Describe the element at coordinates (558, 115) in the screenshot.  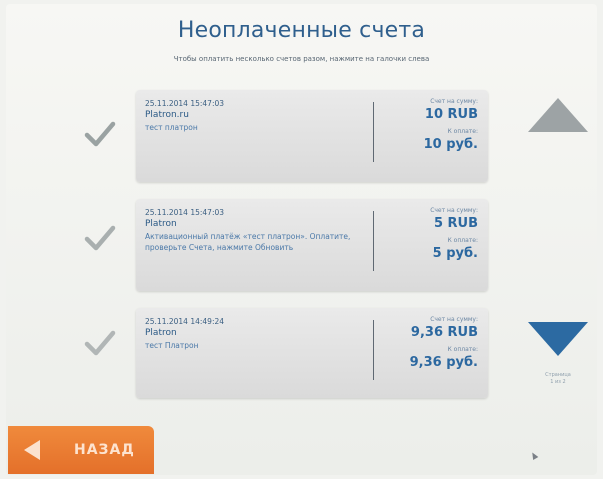
I see `scroll-up-button` at that location.